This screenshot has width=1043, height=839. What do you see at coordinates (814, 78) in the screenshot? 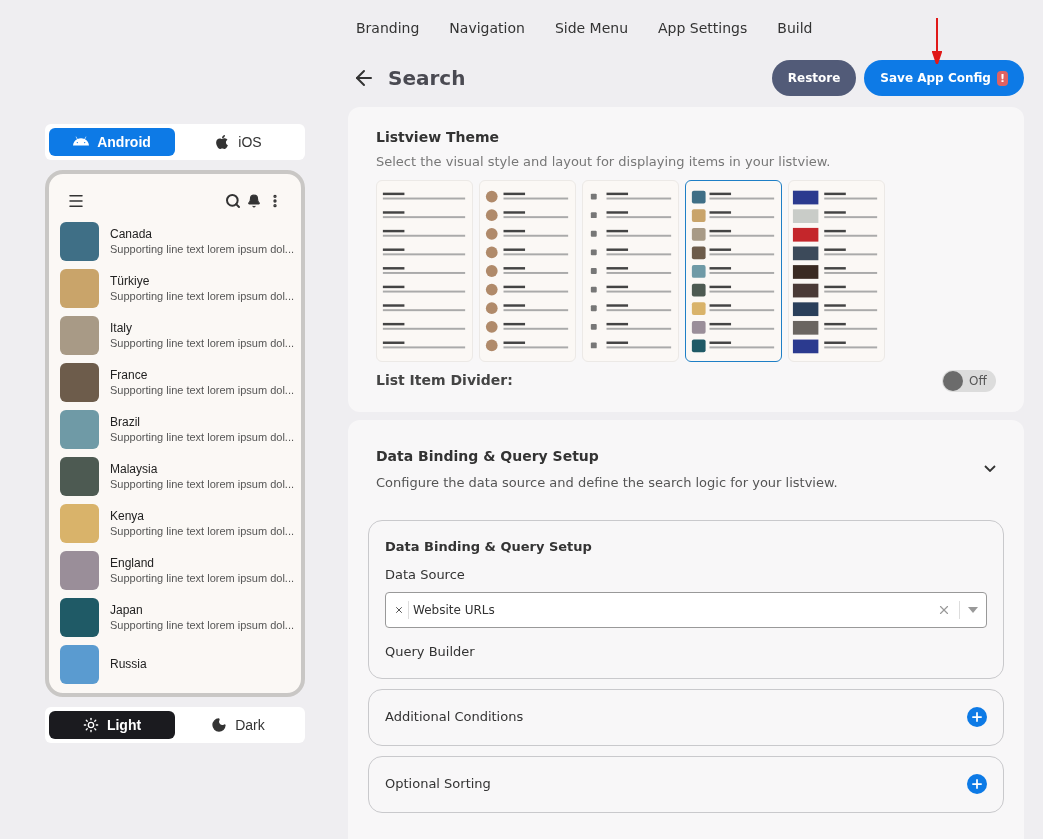
I see `restore-button: Restore` at bounding box center [814, 78].